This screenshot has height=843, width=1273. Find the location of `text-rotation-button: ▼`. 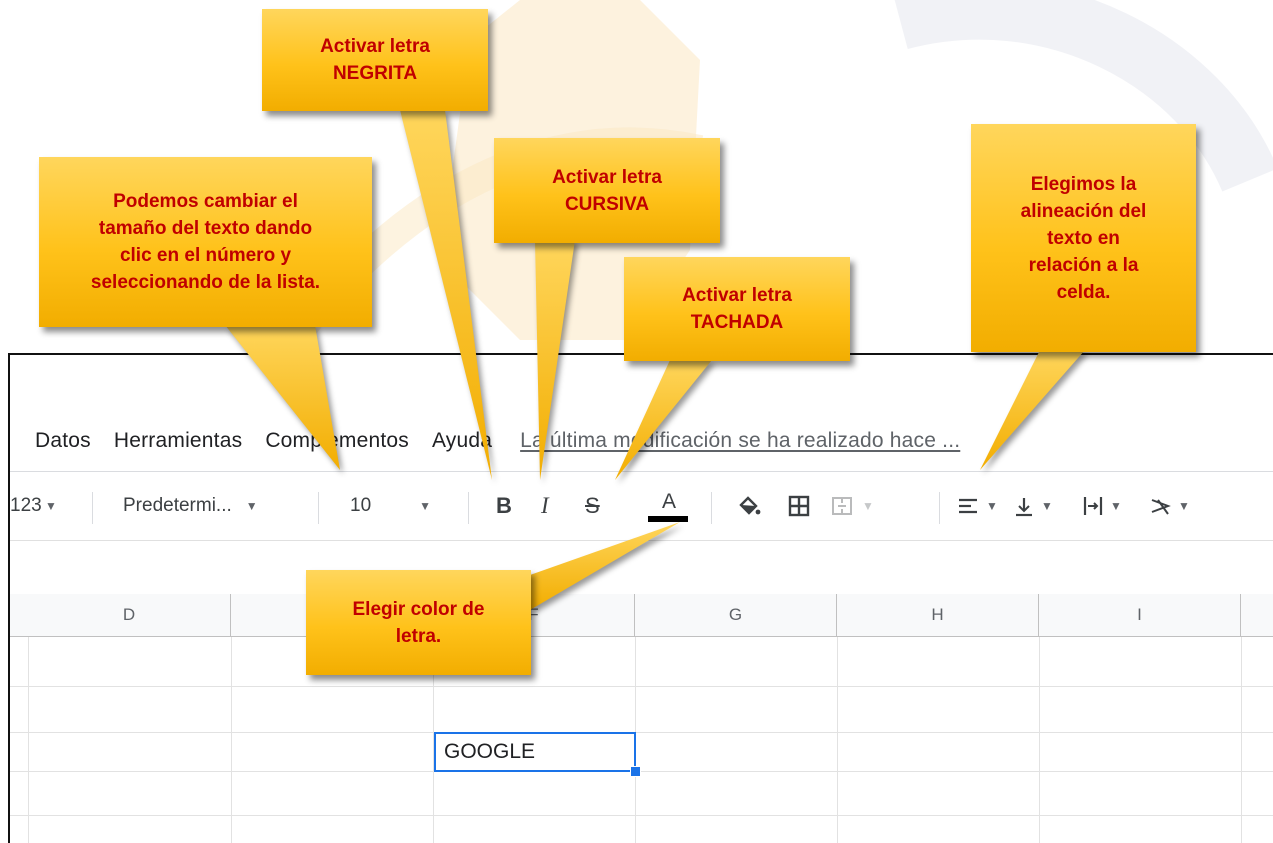

text-rotation-button: ▼ is located at coordinates (1169, 506).